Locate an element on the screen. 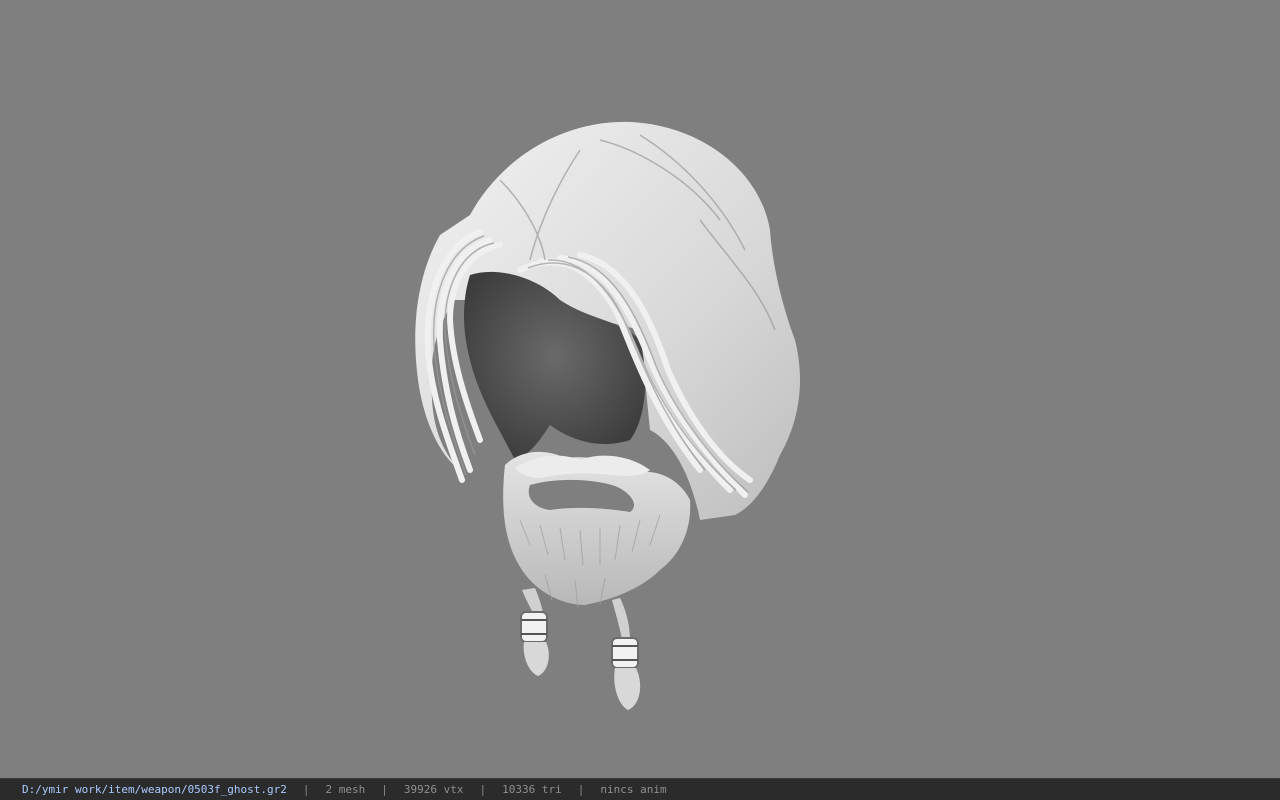  beard-braid-left is located at coordinates (534, 632).